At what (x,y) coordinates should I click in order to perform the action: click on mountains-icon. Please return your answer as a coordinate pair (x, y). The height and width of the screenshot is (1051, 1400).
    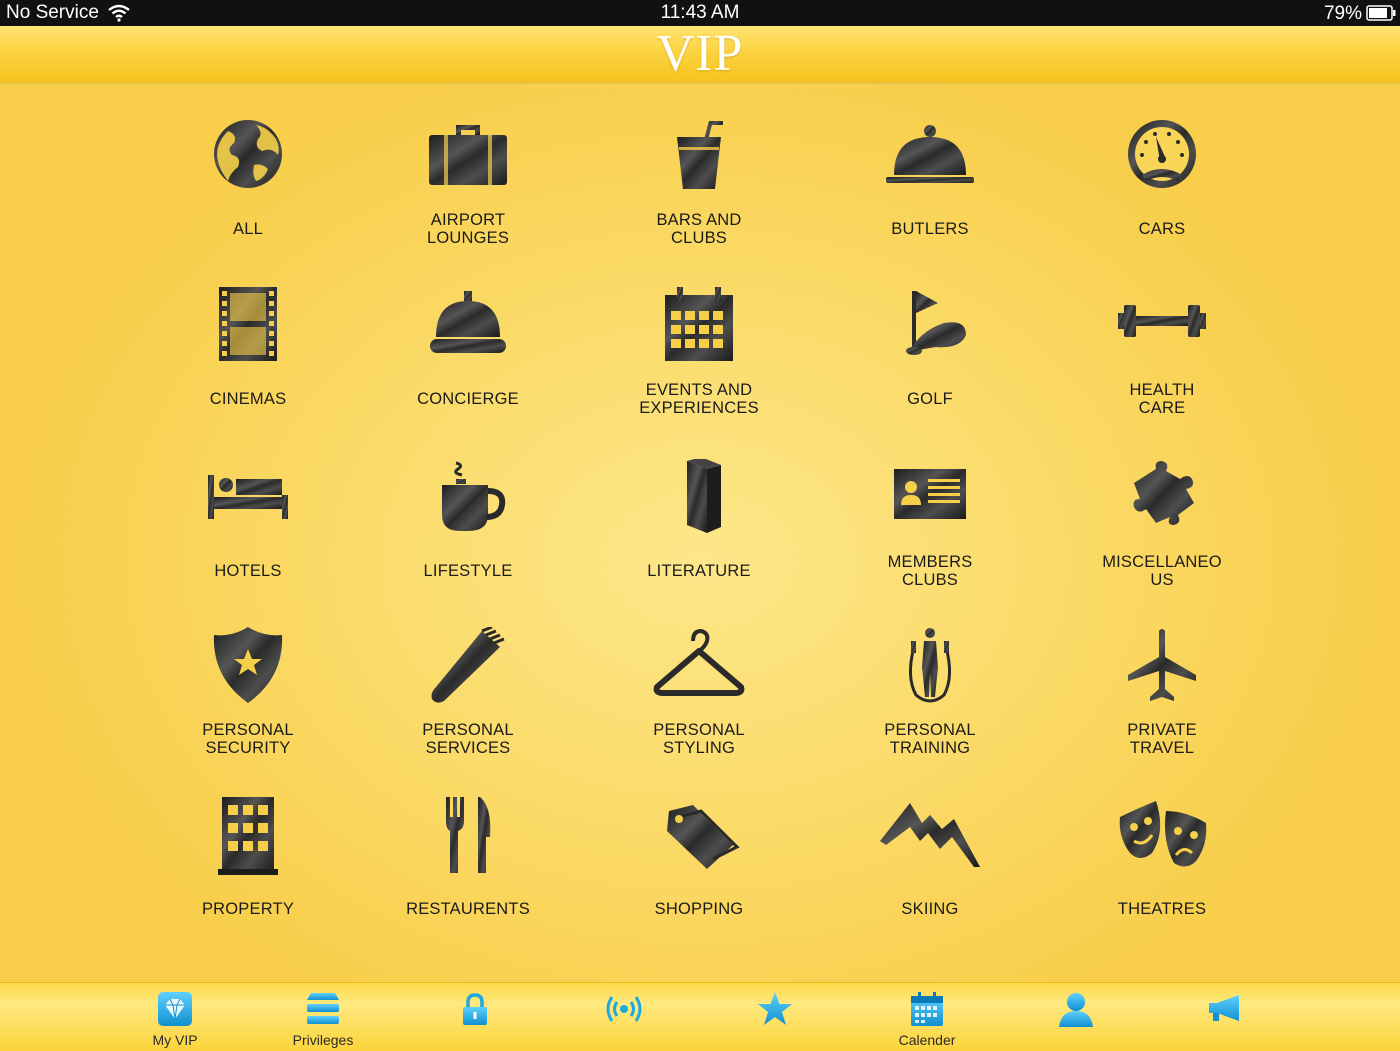
    Looking at the image, I should click on (930, 843).